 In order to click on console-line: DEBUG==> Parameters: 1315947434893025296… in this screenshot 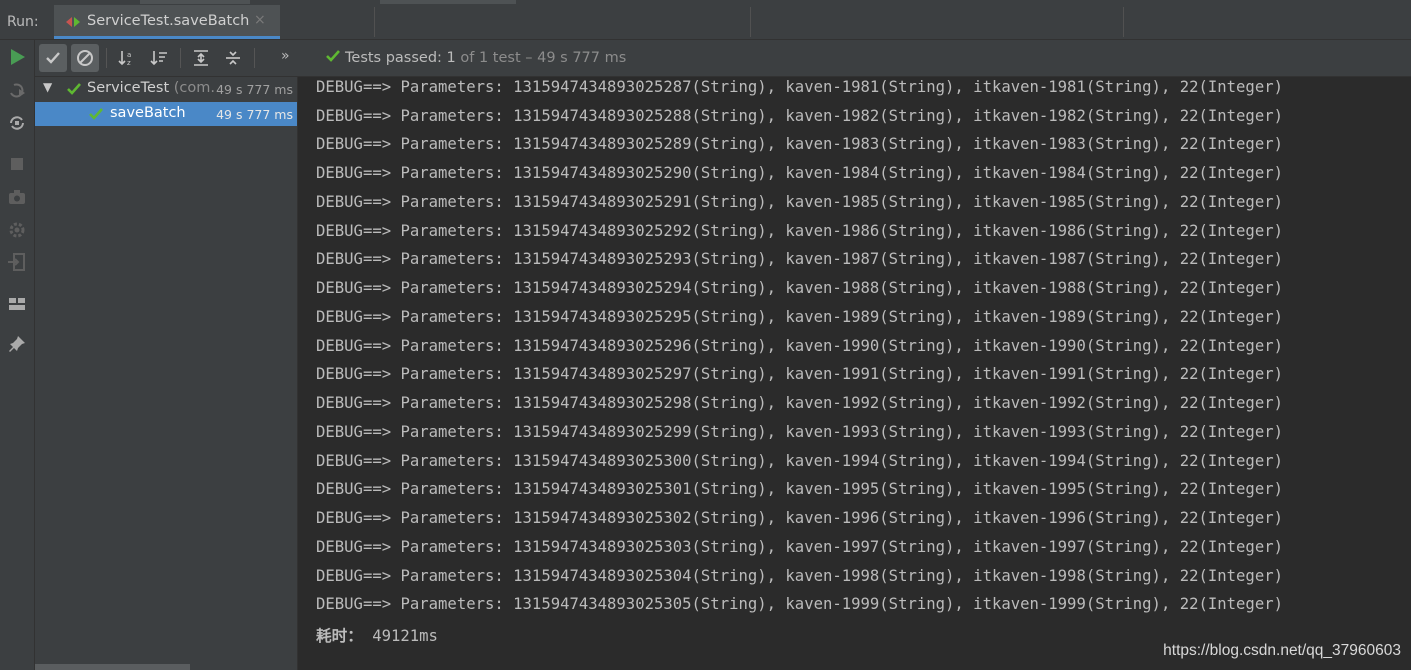, I will do `click(799, 346)`.